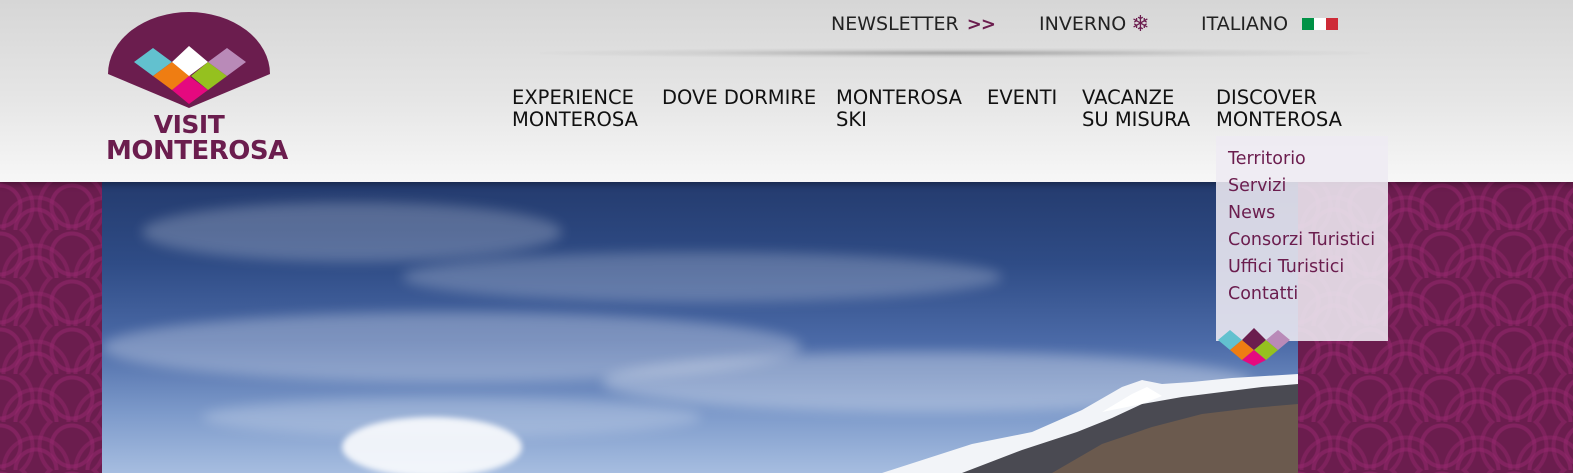 The width and height of the screenshot is (1573, 473). I want to click on logo-text-visit: VISIT, so click(189, 124).